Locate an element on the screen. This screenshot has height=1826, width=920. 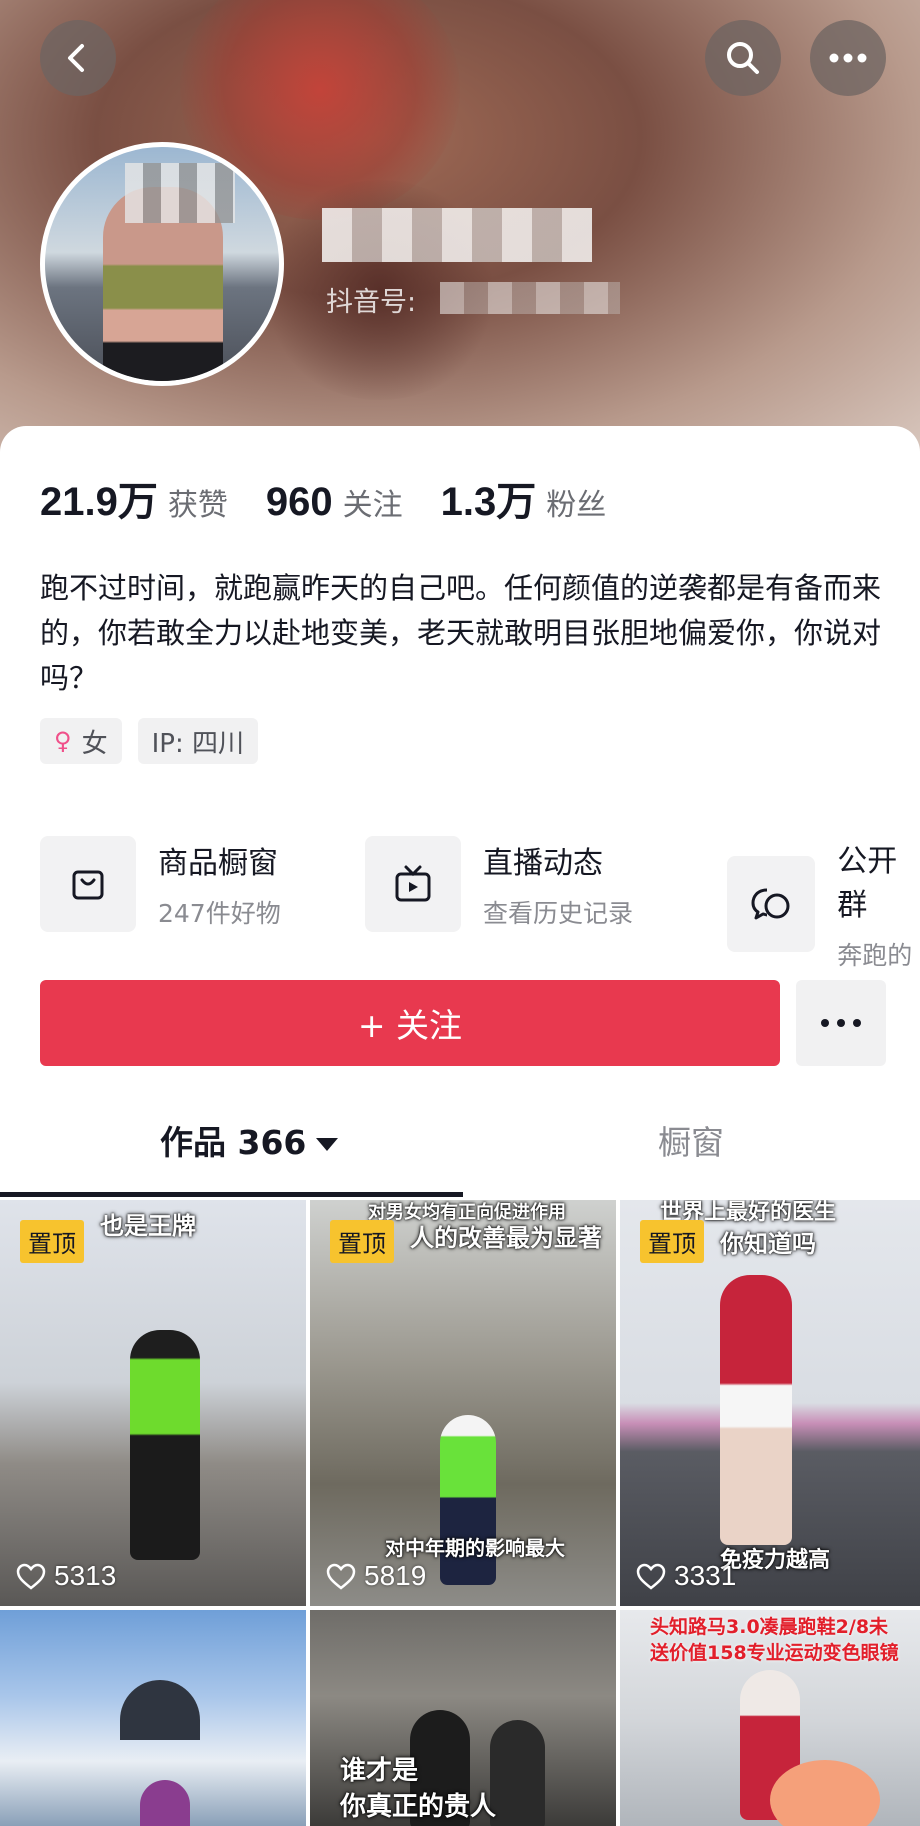
followers-label: 粉丝 is located at coordinates (576, 505).